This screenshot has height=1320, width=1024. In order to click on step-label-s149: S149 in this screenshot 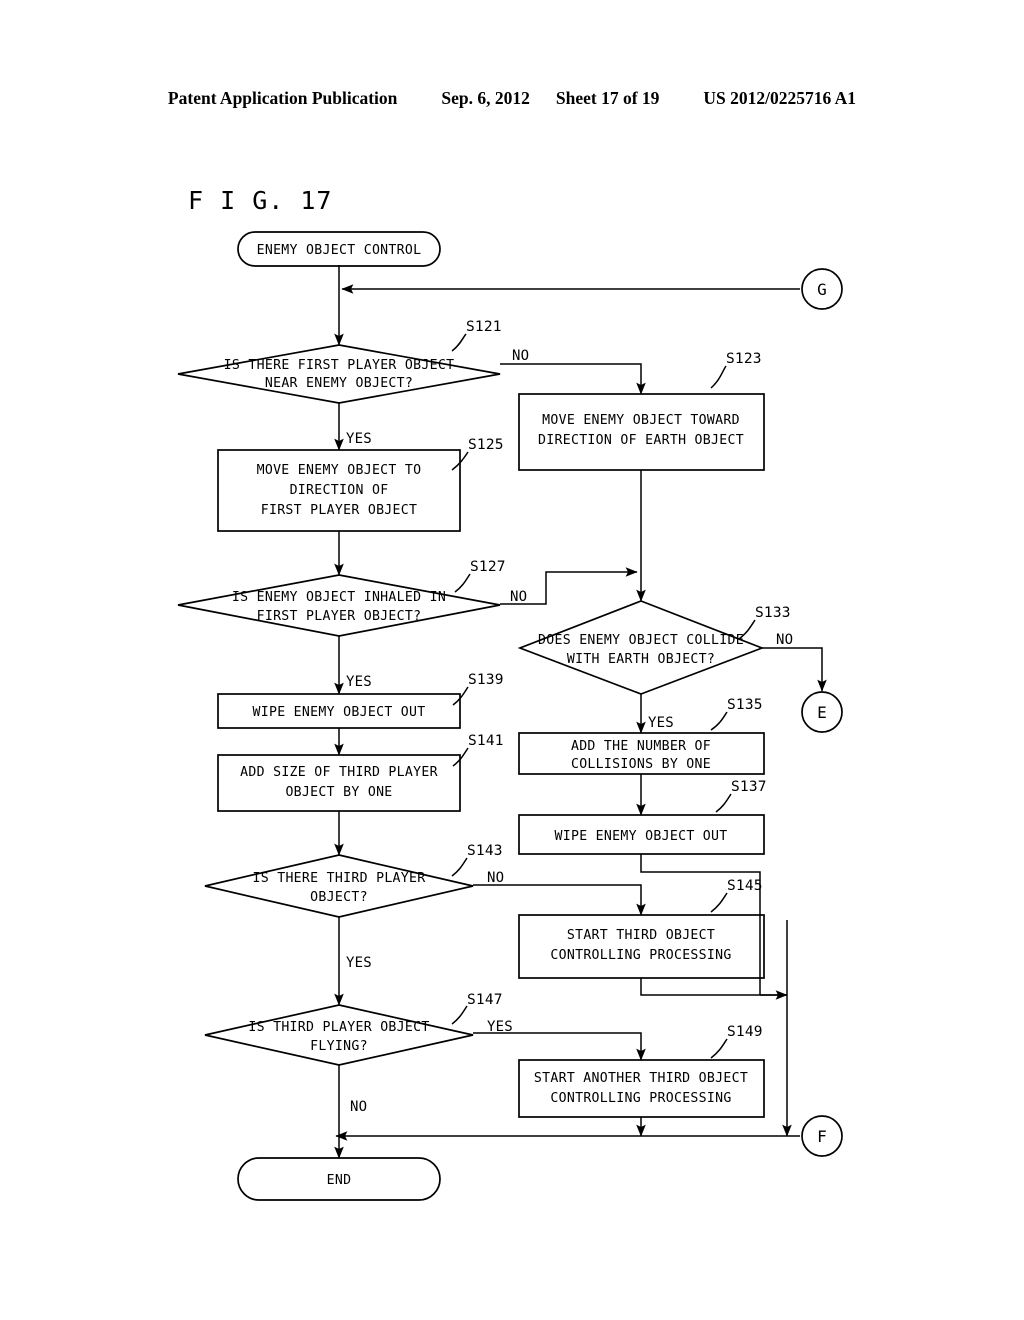, I will do `click(745, 1032)`.